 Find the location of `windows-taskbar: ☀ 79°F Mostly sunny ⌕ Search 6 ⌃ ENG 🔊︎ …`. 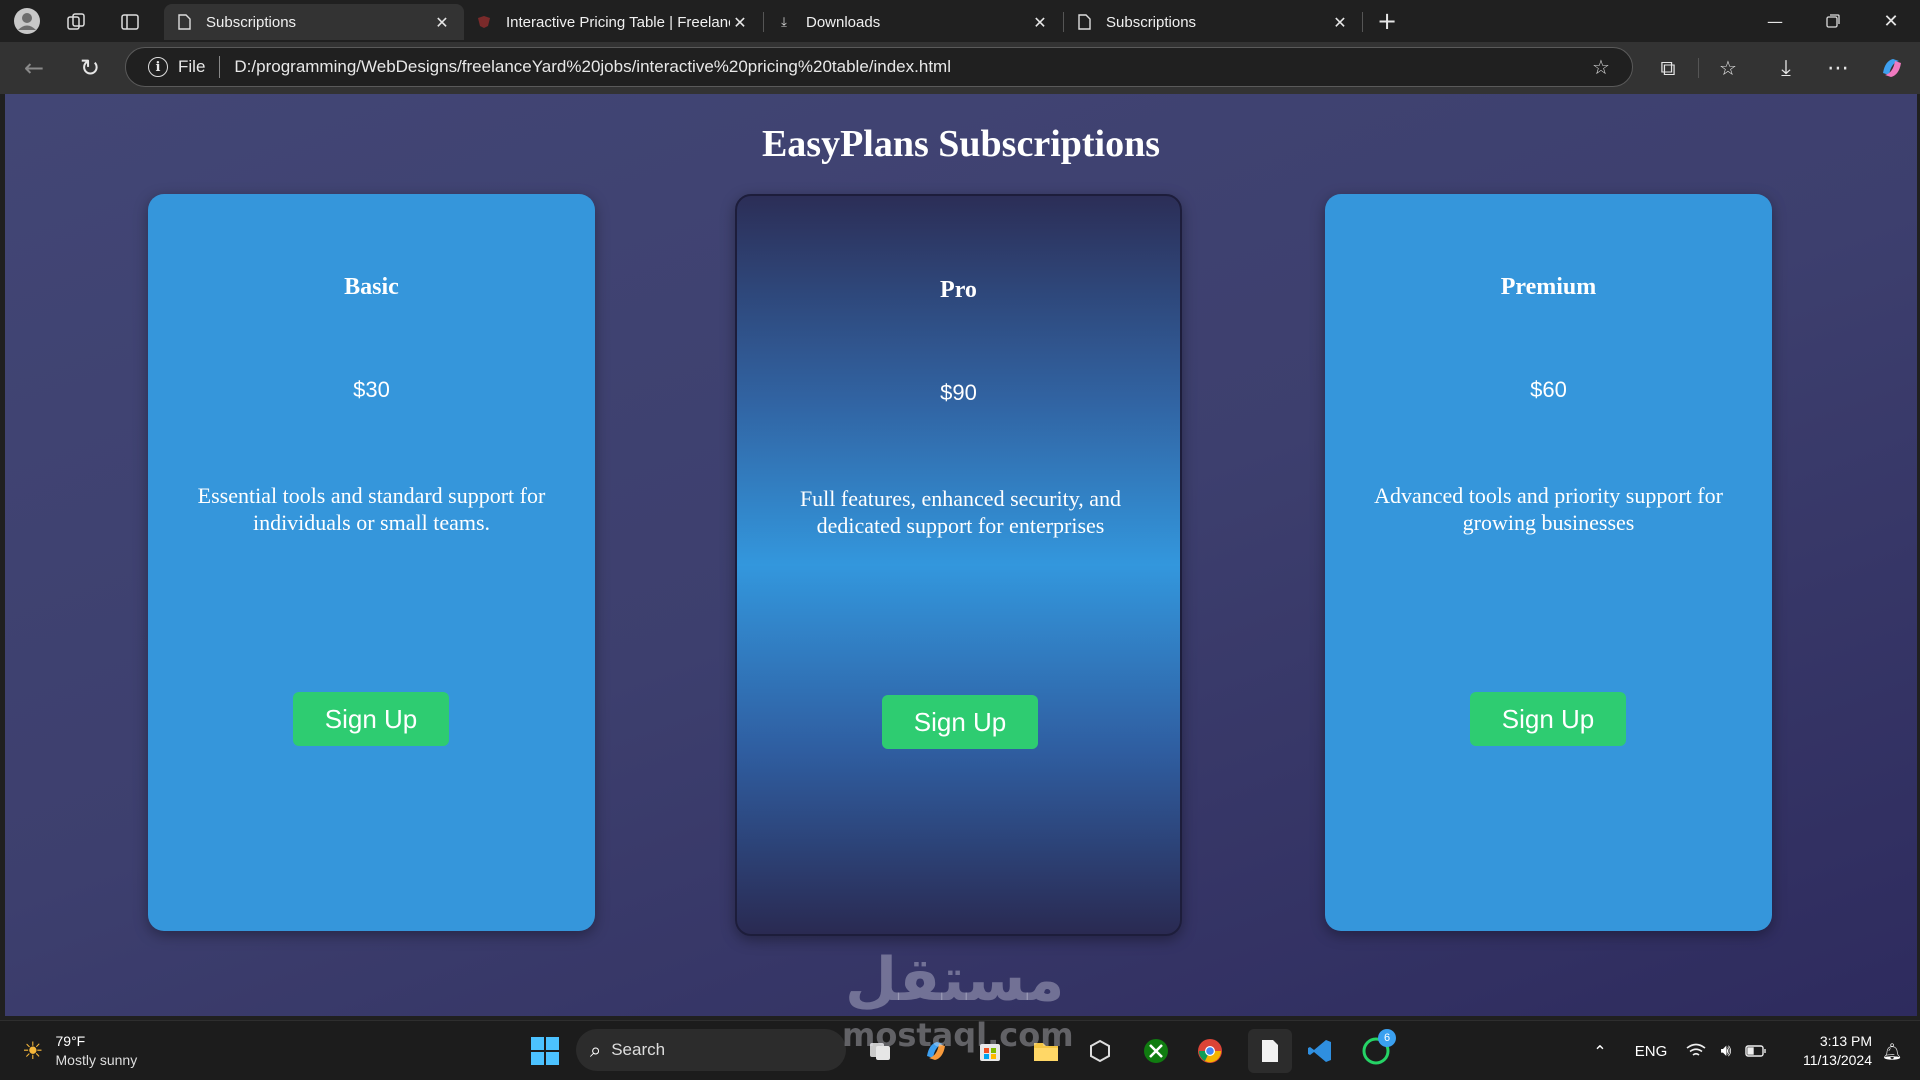

windows-taskbar: ☀ 79°F Mostly sunny ⌕ Search 6 ⌃ ENG 🔊︎ … is located at coordinates (960, 1050).